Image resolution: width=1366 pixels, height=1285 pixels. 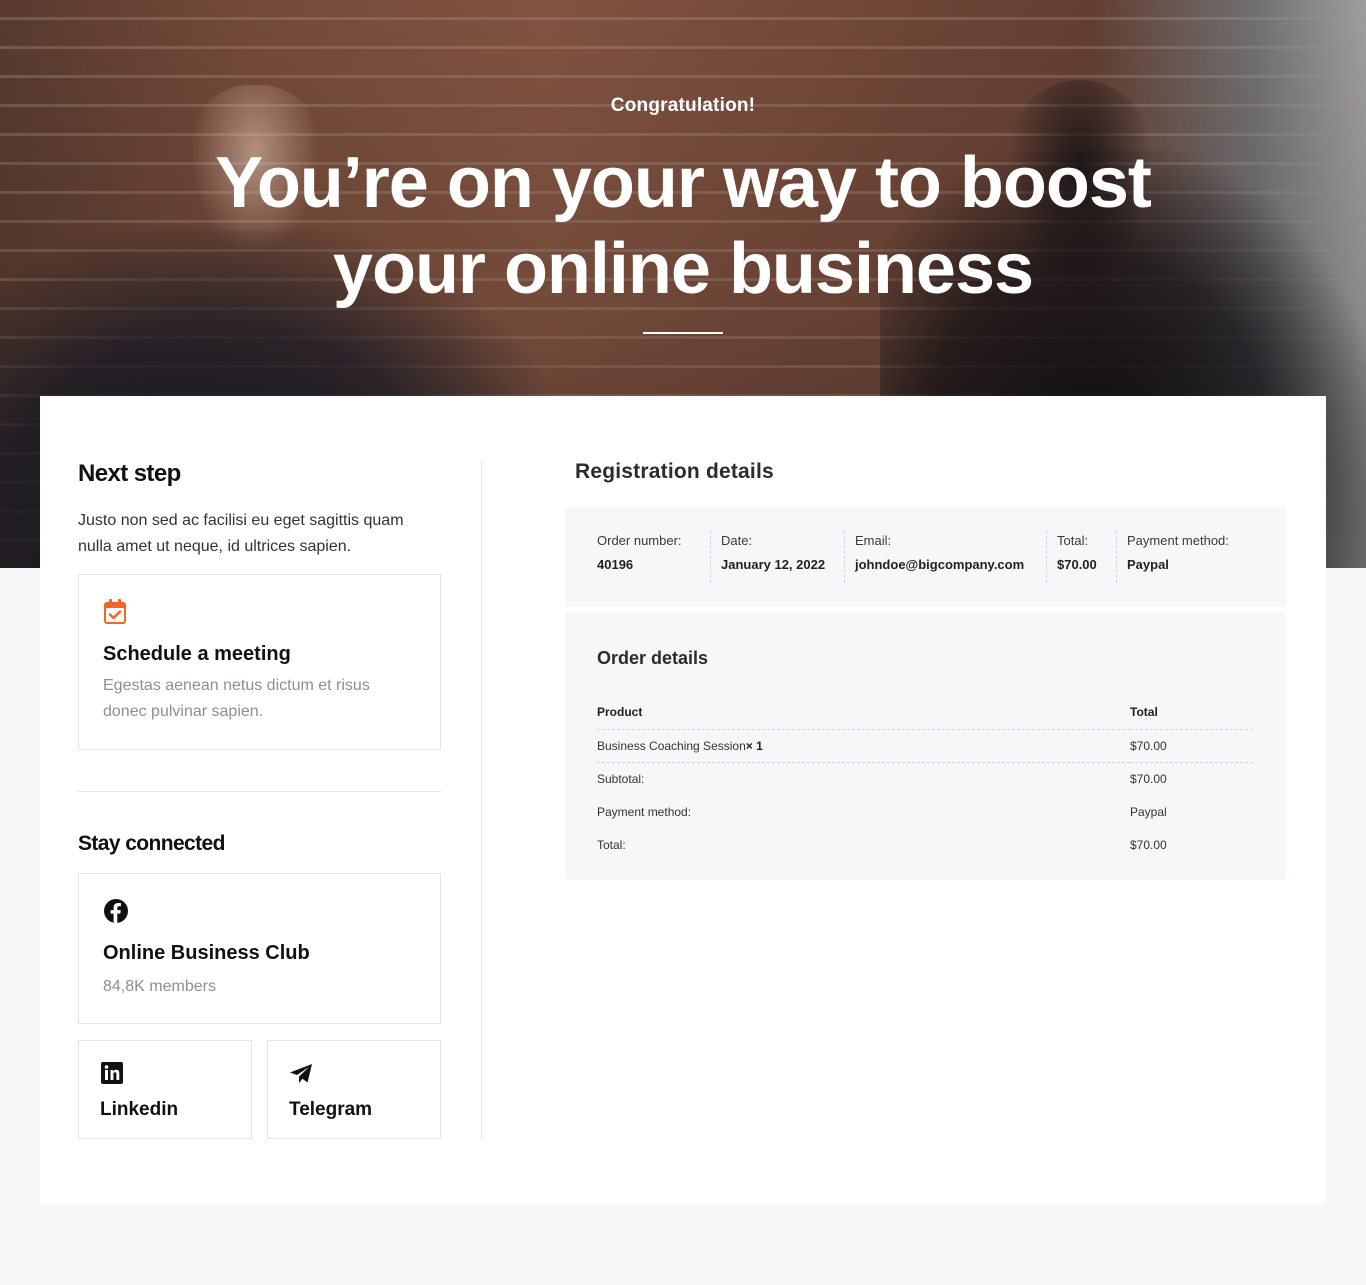 What do you see at coordinates (197, 654) in the screenshot?
I see `schedule-meeting-title: Schedule a meeting` at bounding box center [197, 654].